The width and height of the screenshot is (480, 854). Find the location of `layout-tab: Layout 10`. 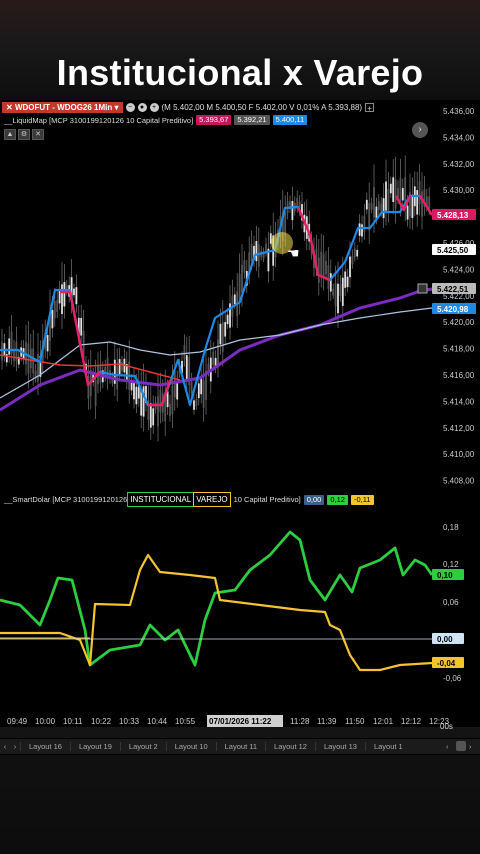

layout-tab: Layout 10 is located at coordinates (190, 746).